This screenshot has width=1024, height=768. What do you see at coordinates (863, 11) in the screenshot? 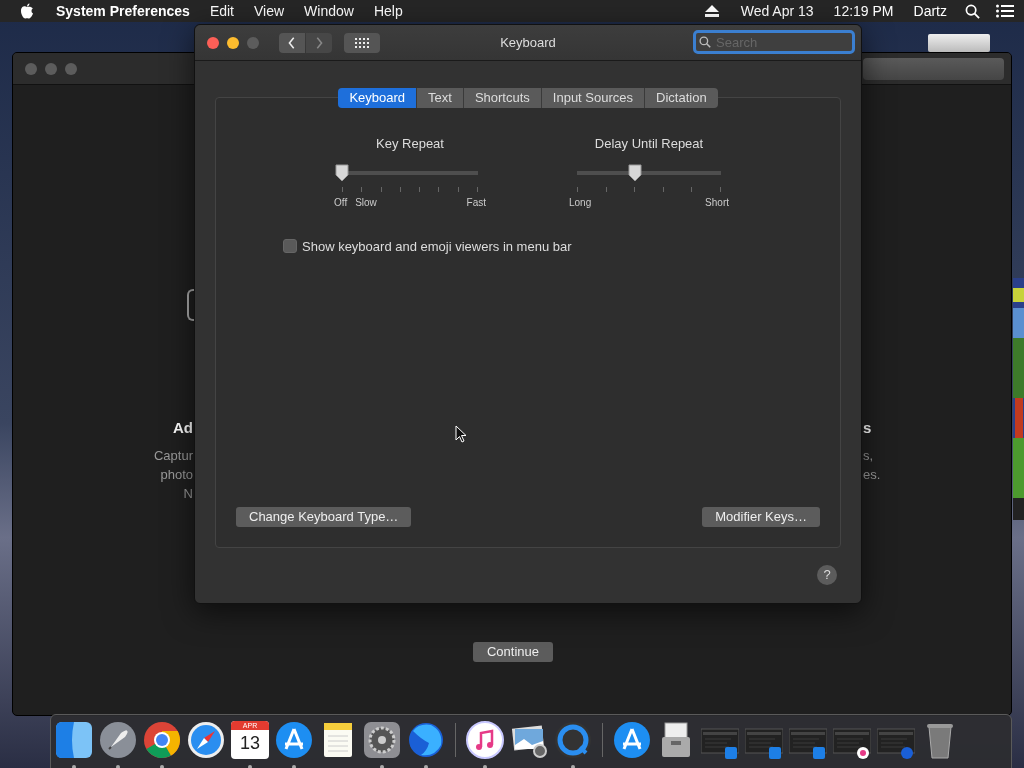
I see `menu-clock: 12:19 PM` at bounding box center [863, 11].